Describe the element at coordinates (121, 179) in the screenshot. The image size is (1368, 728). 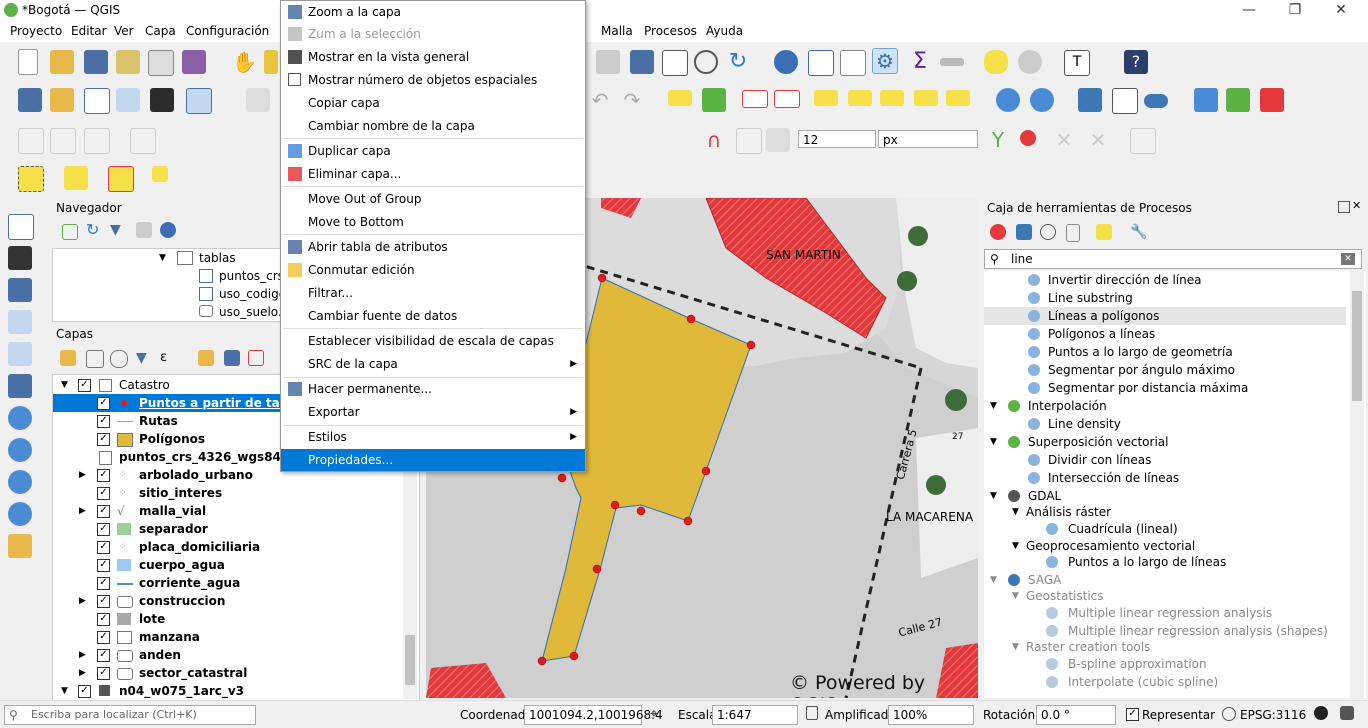
I see `deselect-icon` at that location.